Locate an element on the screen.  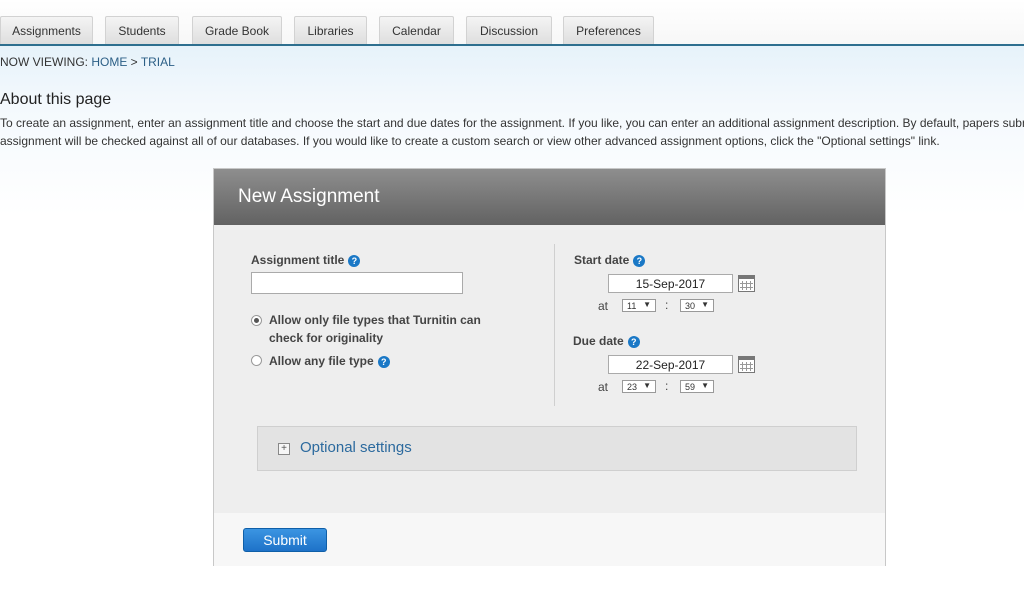
start-time-colon: : is located at coordinates (667, 305).